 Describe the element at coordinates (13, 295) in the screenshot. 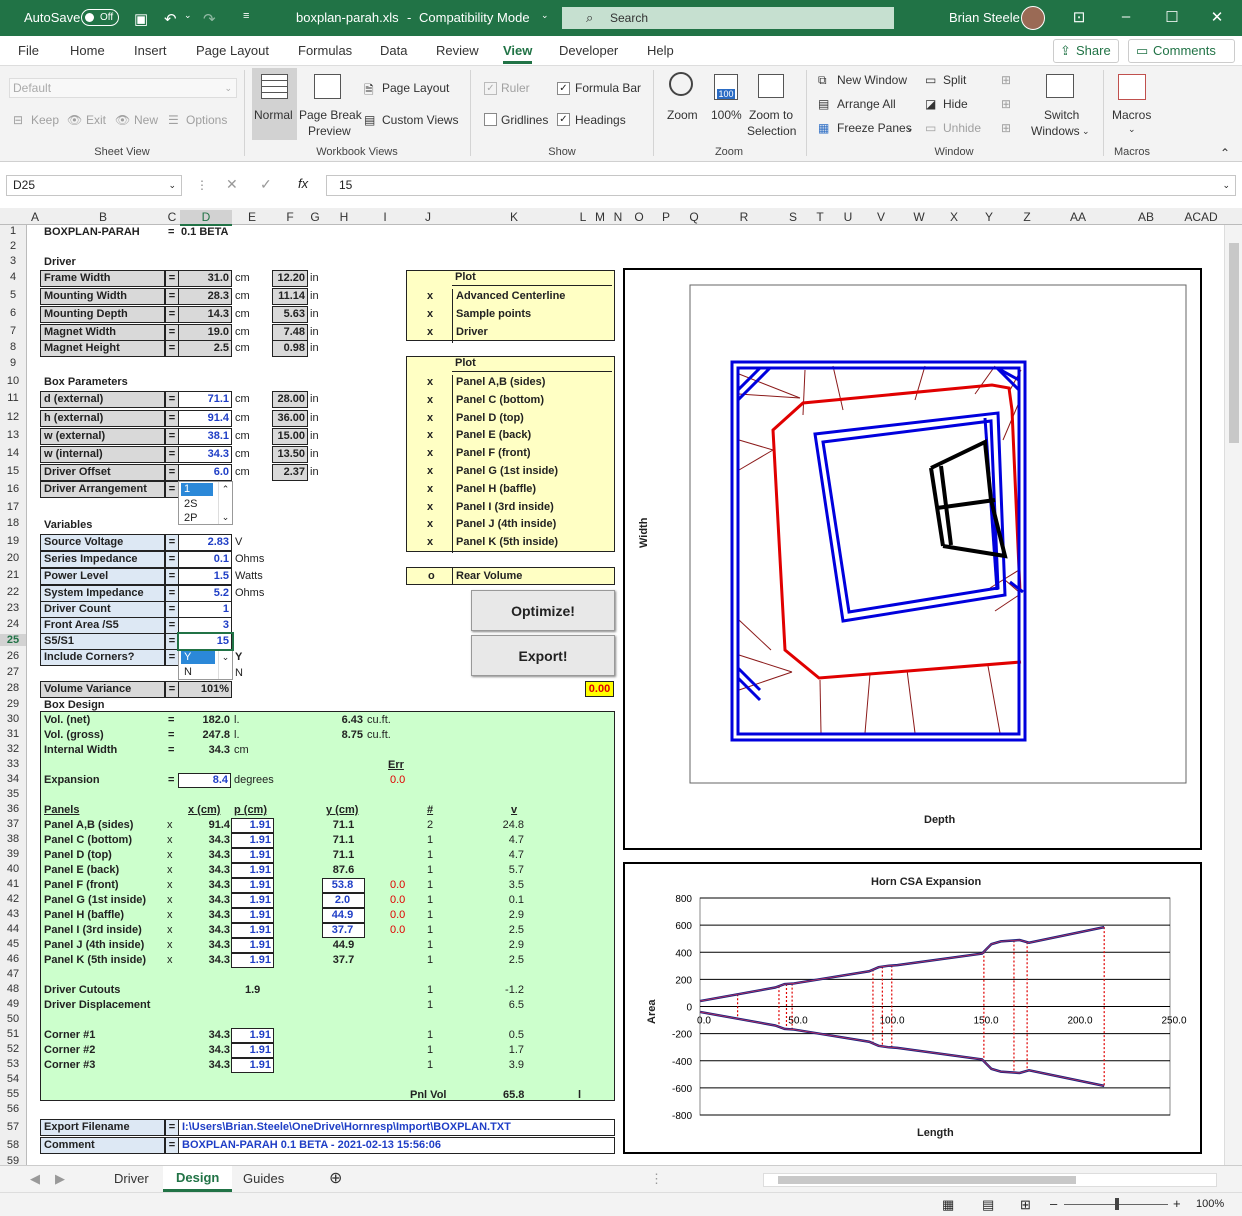

I see `row-header: 5` at that location.